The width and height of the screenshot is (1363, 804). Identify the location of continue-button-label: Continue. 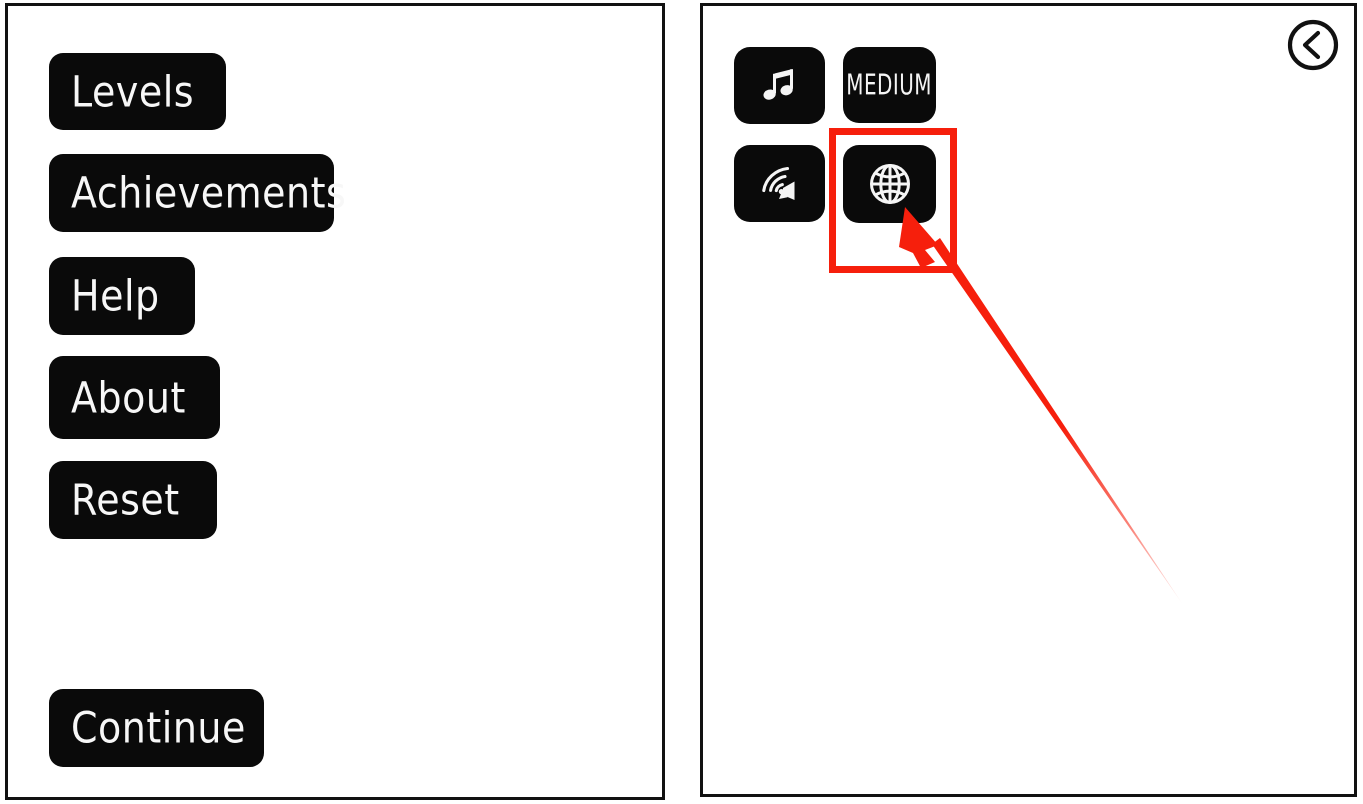
(158, 728).